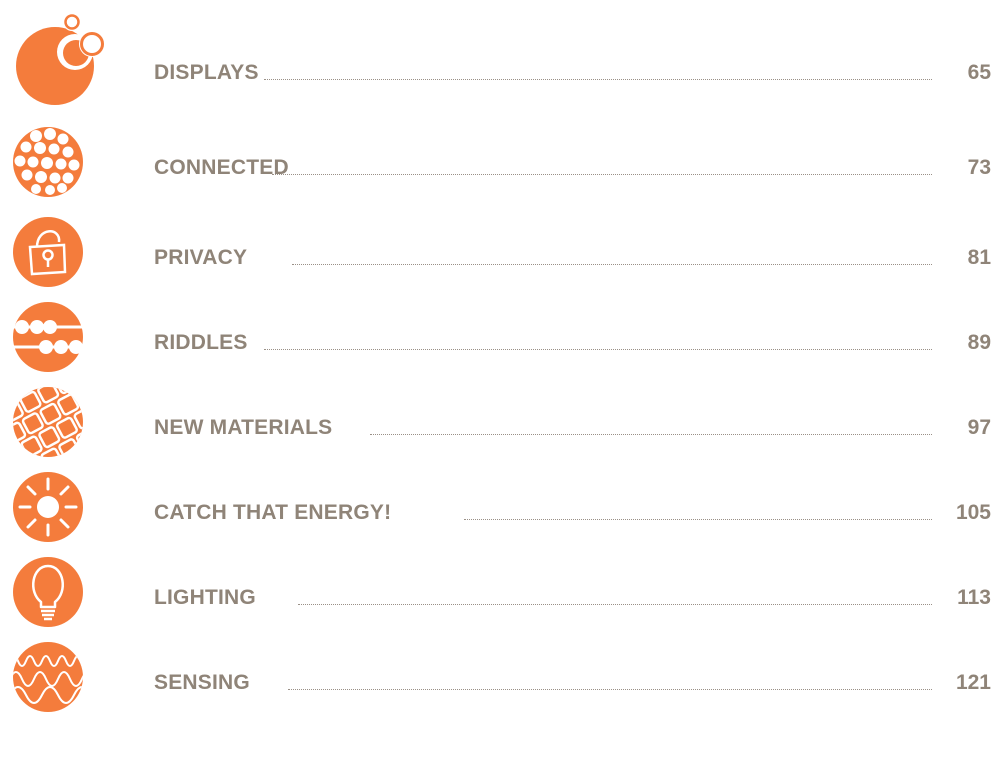  Describe the element at coordinates (499, 595) in the screenshot. I see `toc-entry-lighting: LIGHTING 113` at that location.